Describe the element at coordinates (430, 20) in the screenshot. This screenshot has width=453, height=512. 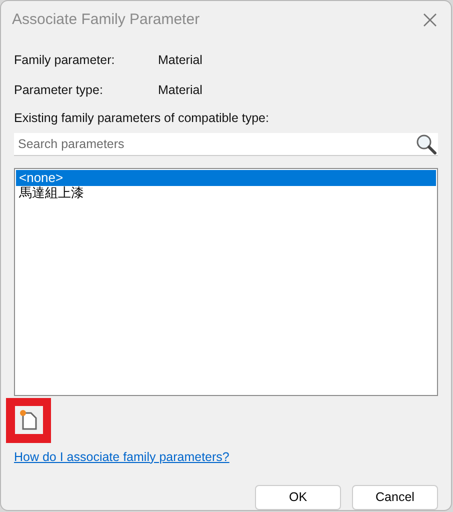
I see `close-icon` at that location.